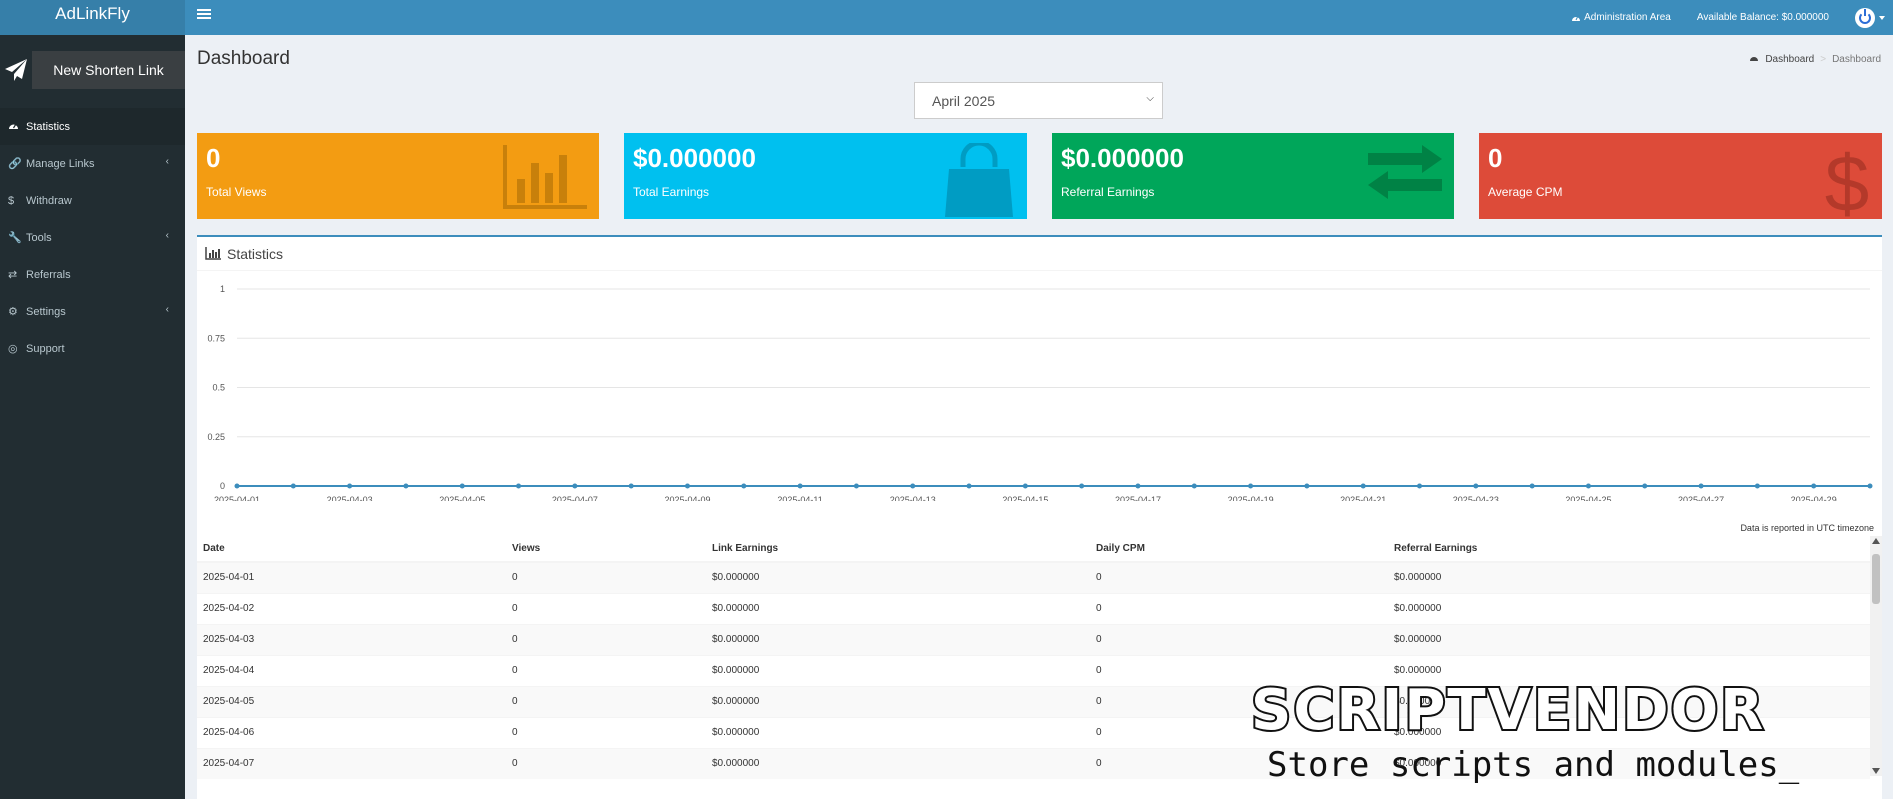 Image resolution: width=1893 pixels, height=799 pixels. What do you see at coordinates (1876, 771) in the screenshot?
I see `scroll-down-icon` at bounding box center [1876, 771].